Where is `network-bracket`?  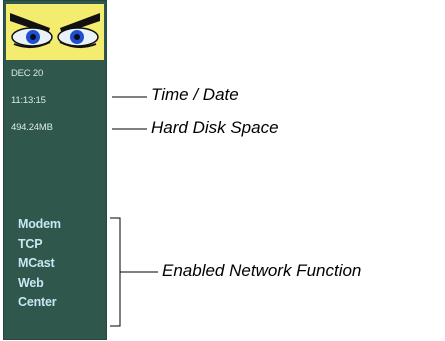
network-bracket is located at coordinates (115, 272).